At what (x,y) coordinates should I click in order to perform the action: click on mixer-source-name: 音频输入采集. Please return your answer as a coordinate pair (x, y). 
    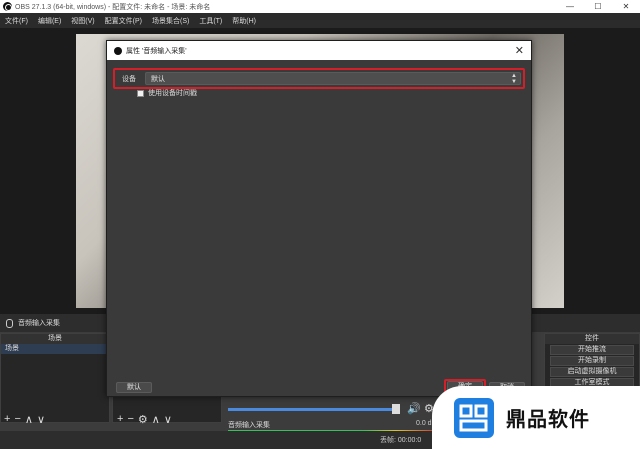
    Looking at the image, I should click on (249, 425).